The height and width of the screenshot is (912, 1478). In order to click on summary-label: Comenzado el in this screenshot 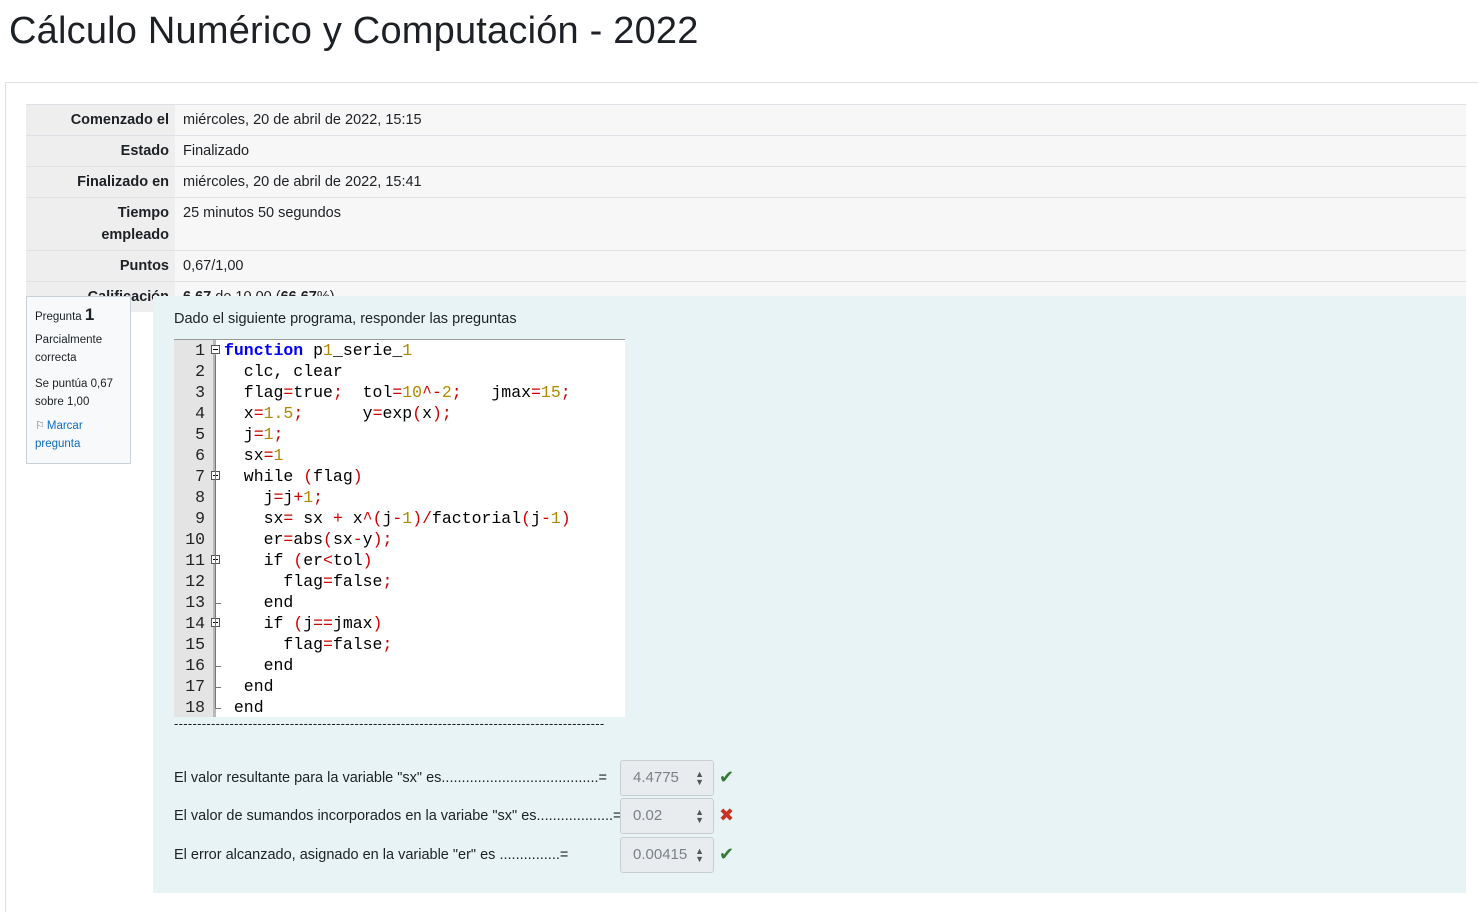, I will do `click(100, 120)`.